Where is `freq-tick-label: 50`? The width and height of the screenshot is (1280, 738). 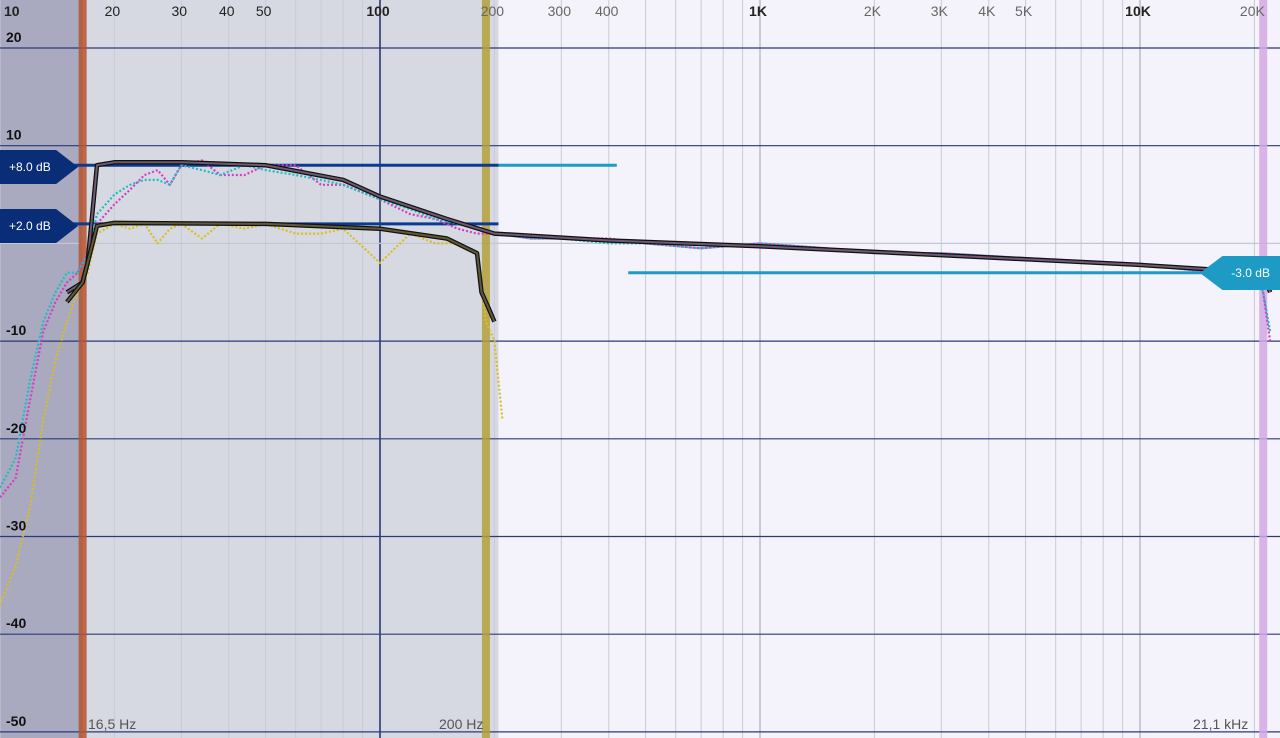 freq-tick-label: 50 is located at coordinates (264, 11).